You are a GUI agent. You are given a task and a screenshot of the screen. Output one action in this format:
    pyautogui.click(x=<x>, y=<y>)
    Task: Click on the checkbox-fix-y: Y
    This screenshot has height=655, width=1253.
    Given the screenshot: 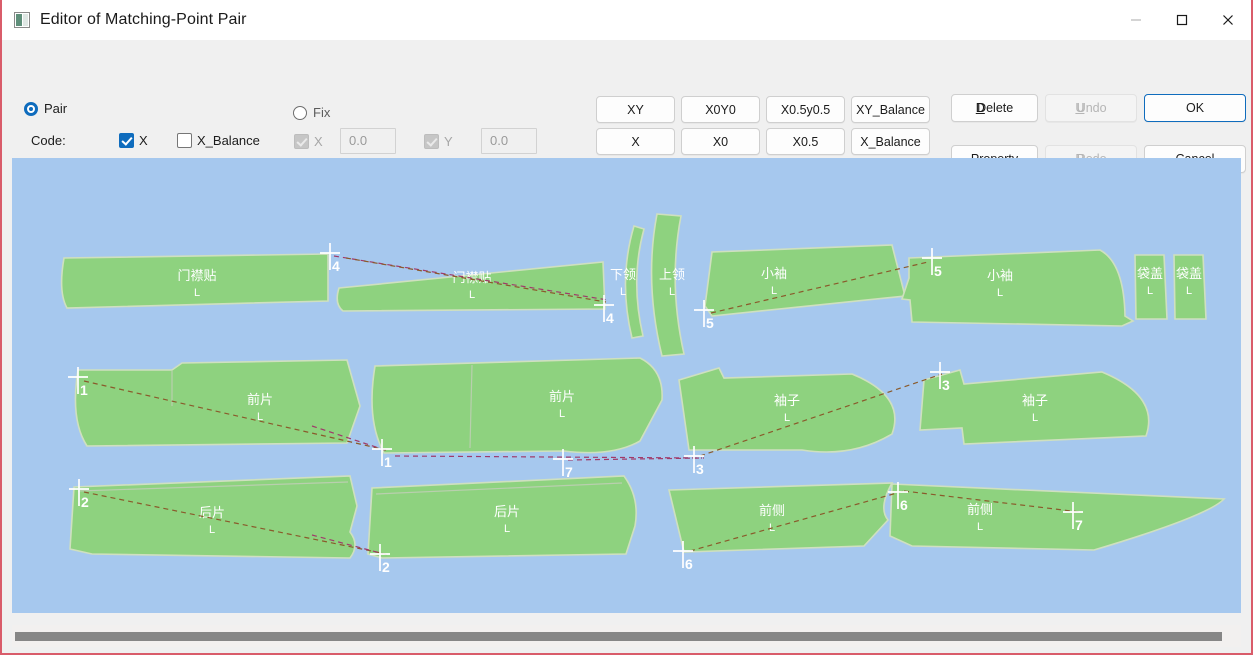 What is the action you would take?
    pyautogui.click(x=438, y=141)
    